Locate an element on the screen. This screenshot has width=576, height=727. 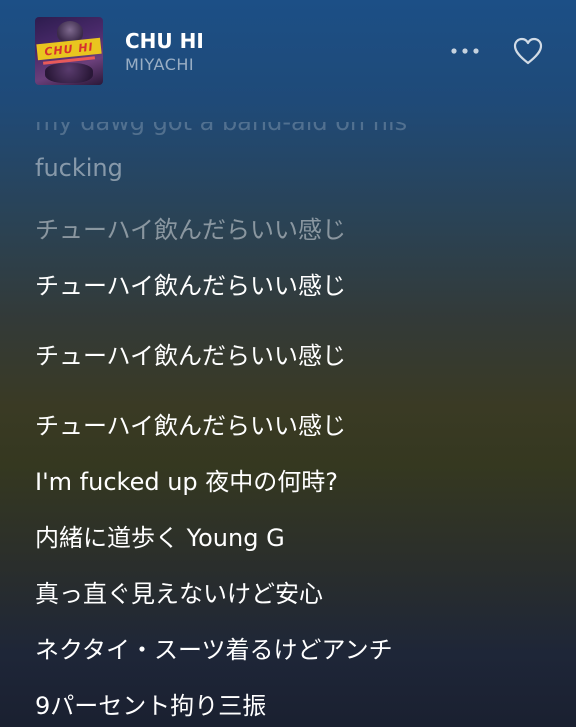
more-options-button is located at coordinates (465, 51).